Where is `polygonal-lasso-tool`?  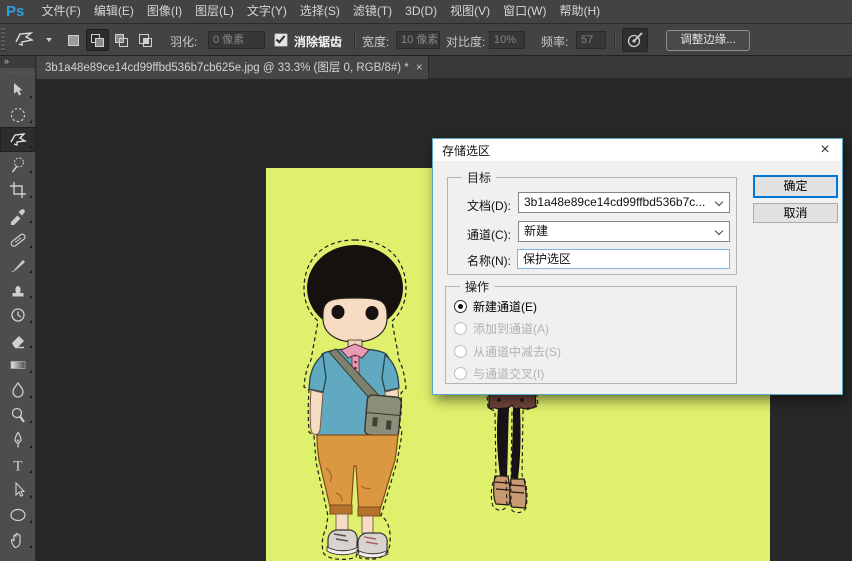 polygonal-lasso-tool is located at coordinates (18, 139).